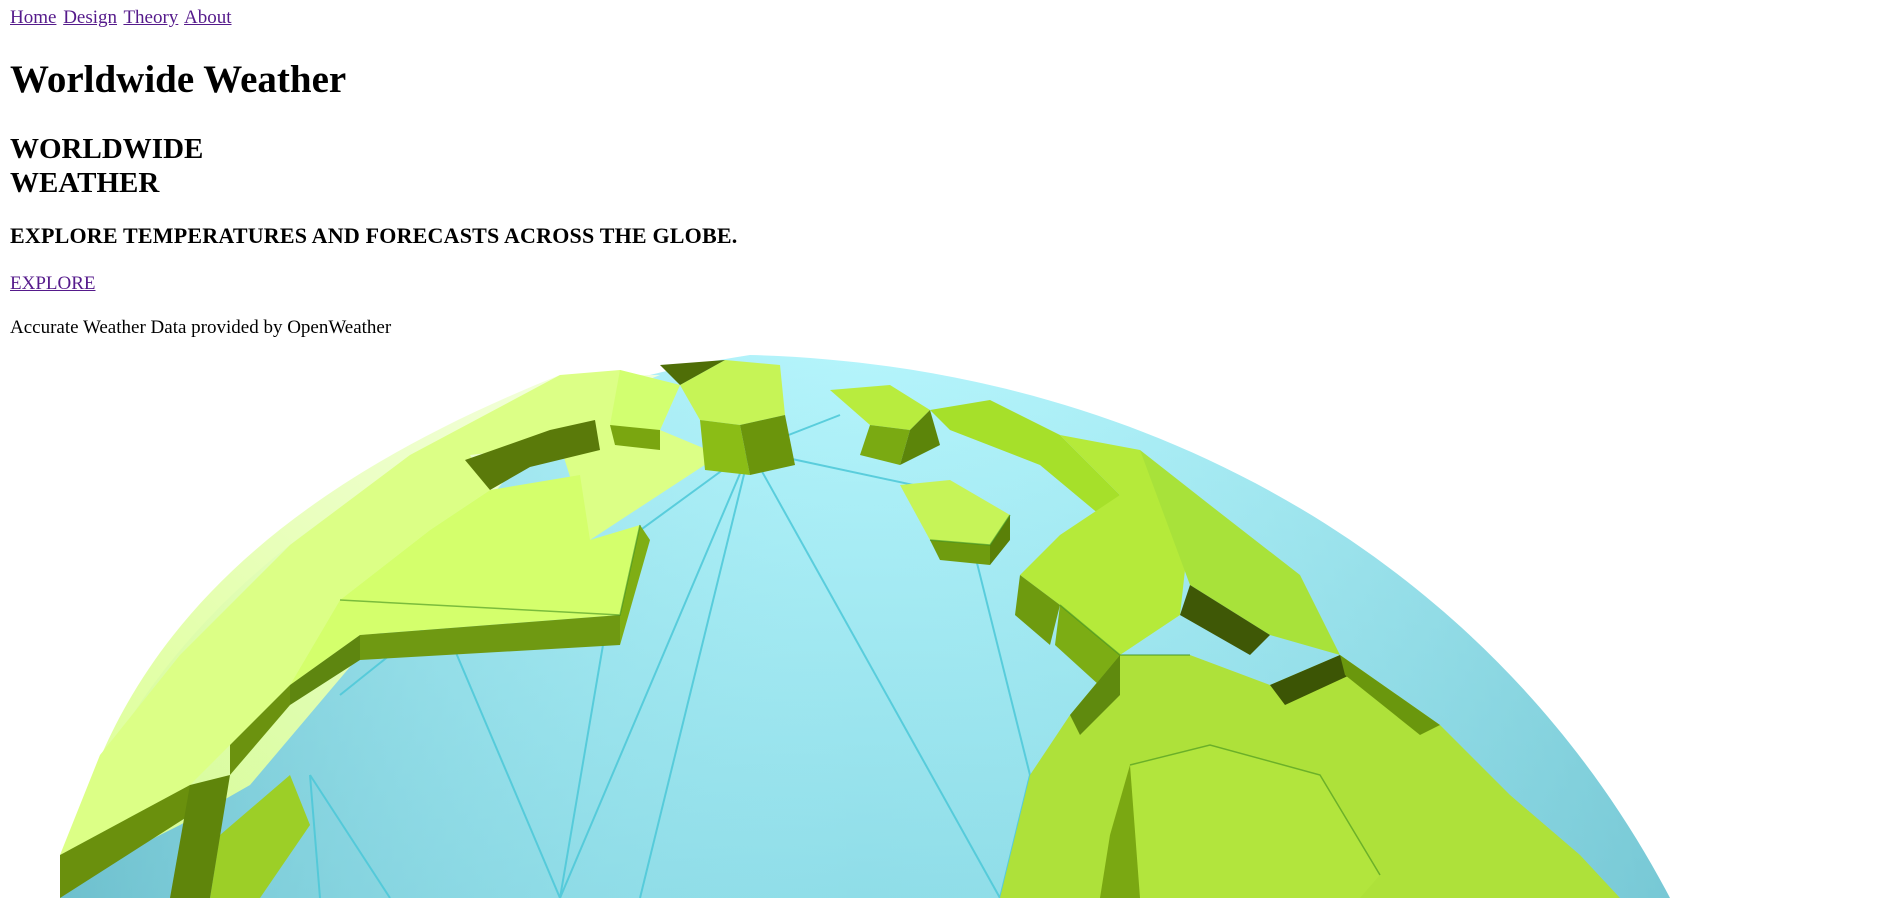  What do you see at coordinates (178, 79) in the screenshot?
I see `page-title: Worldwide Weather` at bounding box center [178, 79].